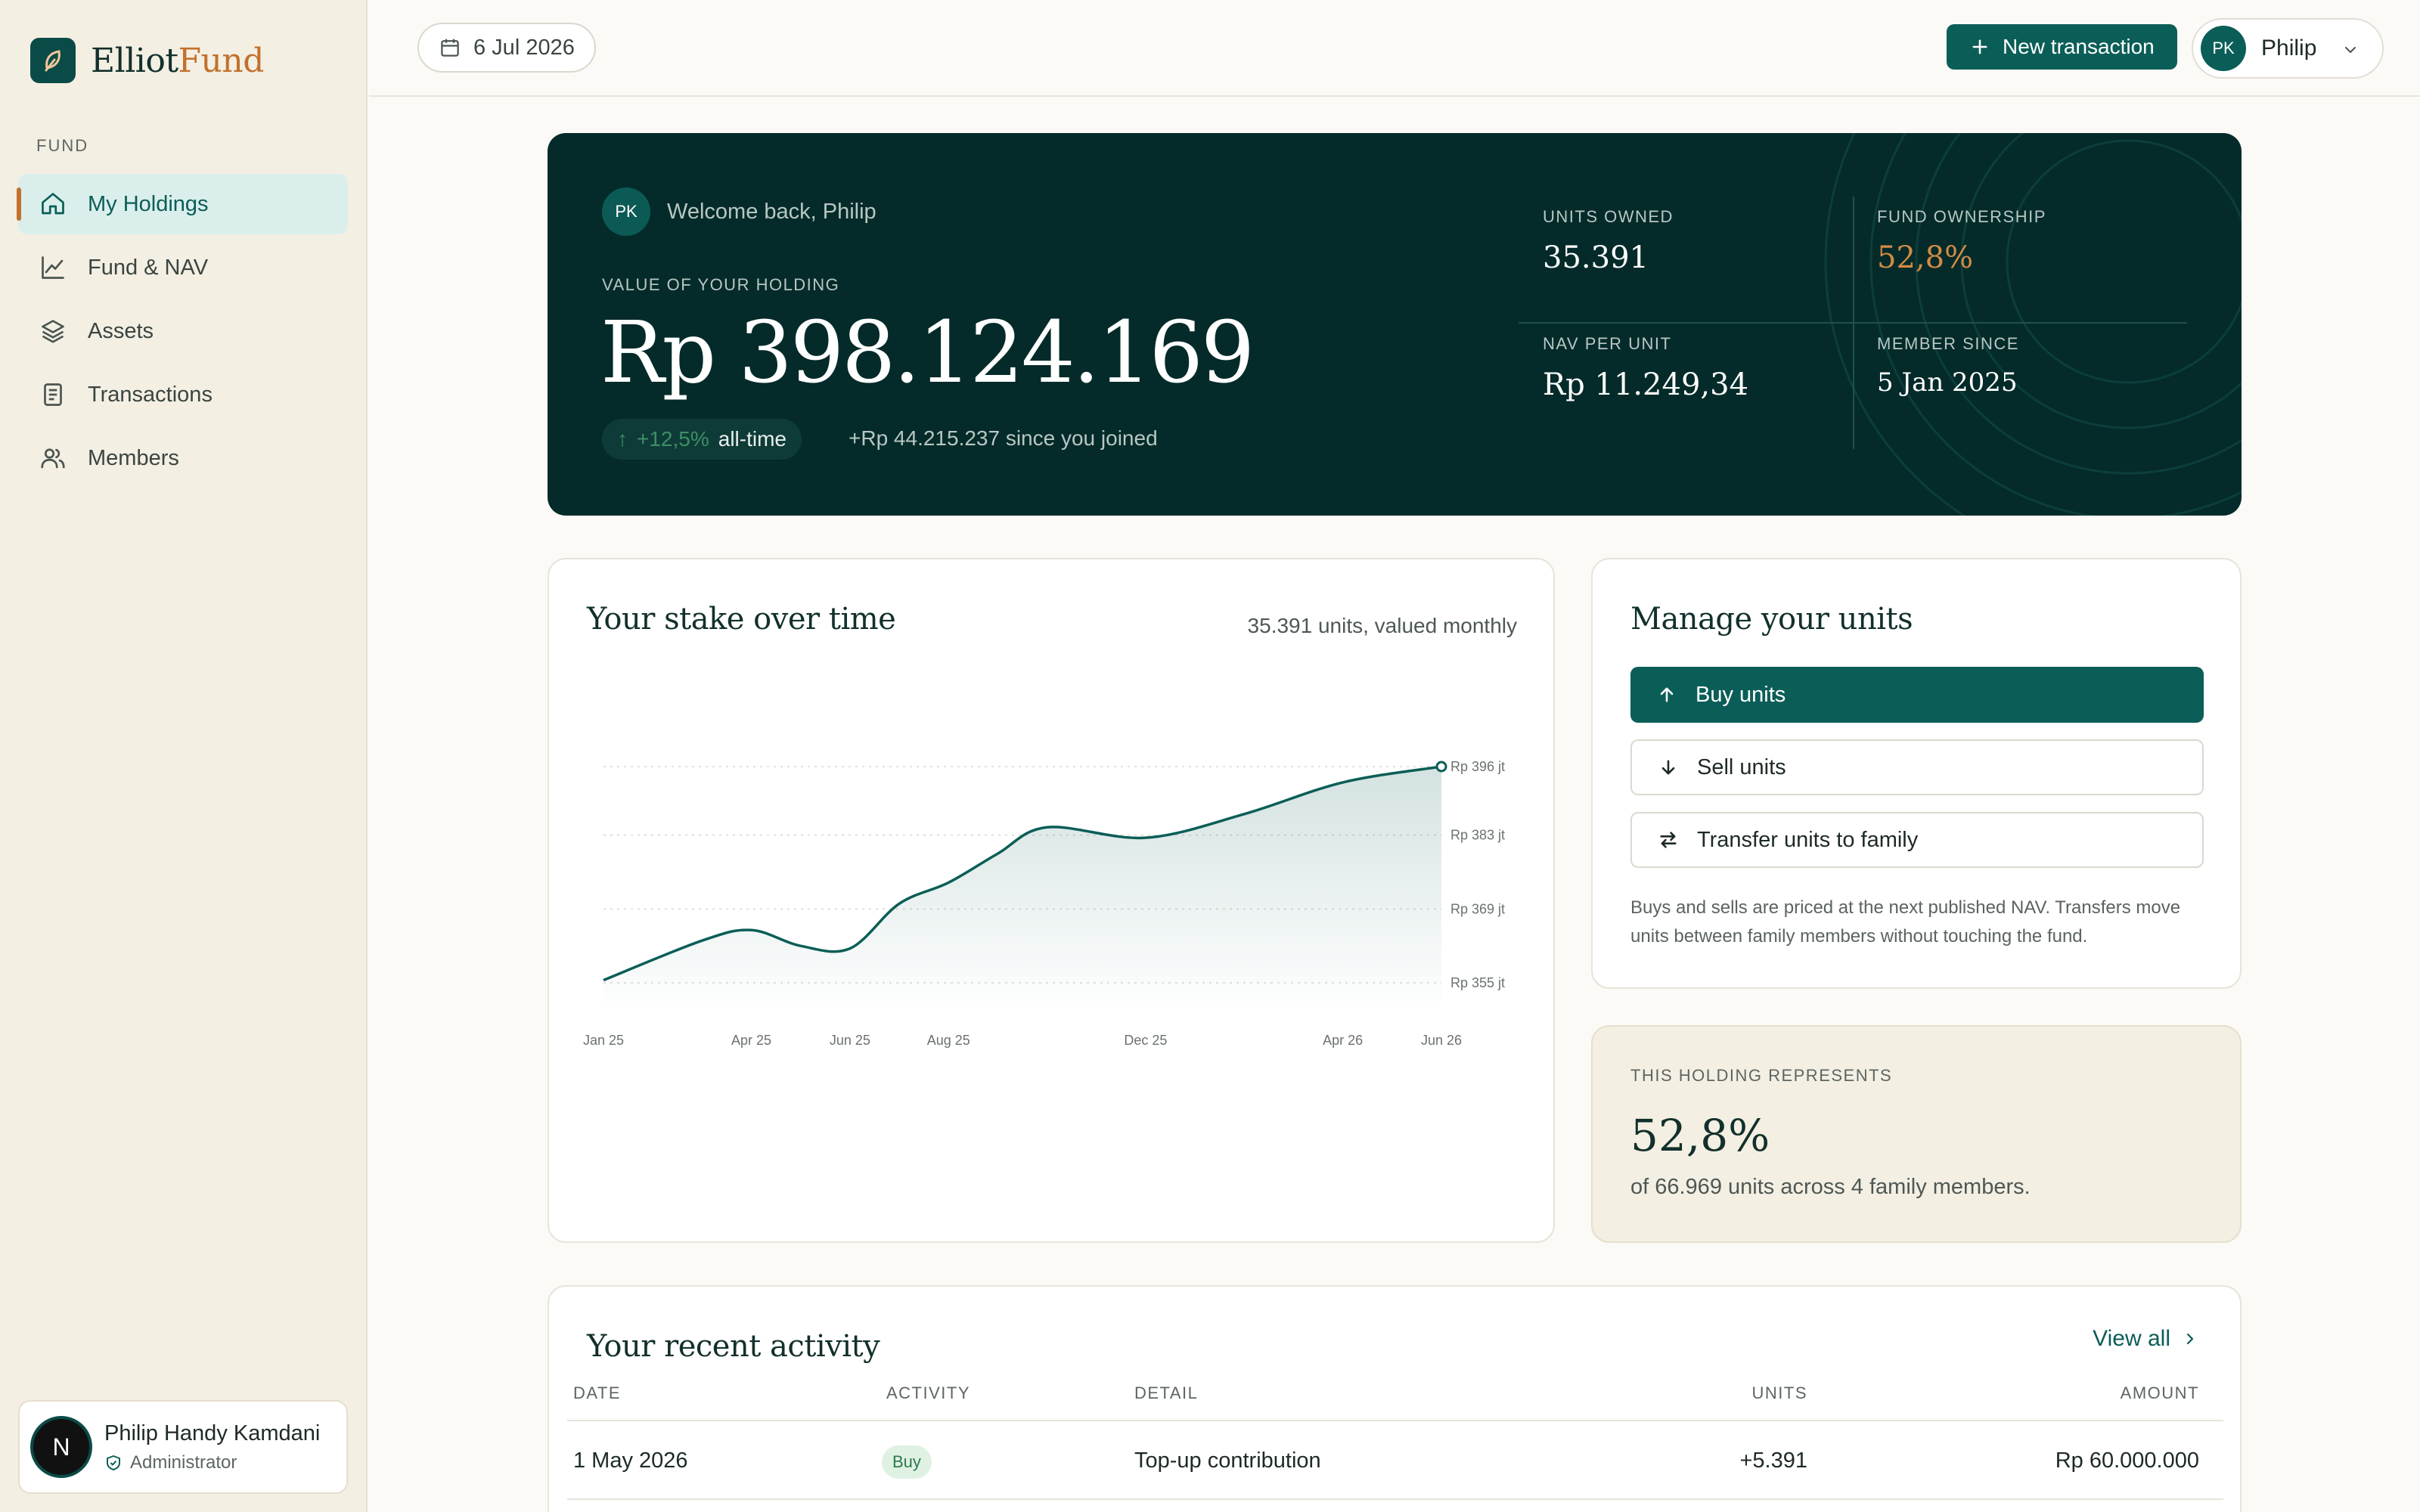 The width and height of the screenshot is (2420, 1512). I want to click on date-label: 6 Jul 2026, so click(524, 48).